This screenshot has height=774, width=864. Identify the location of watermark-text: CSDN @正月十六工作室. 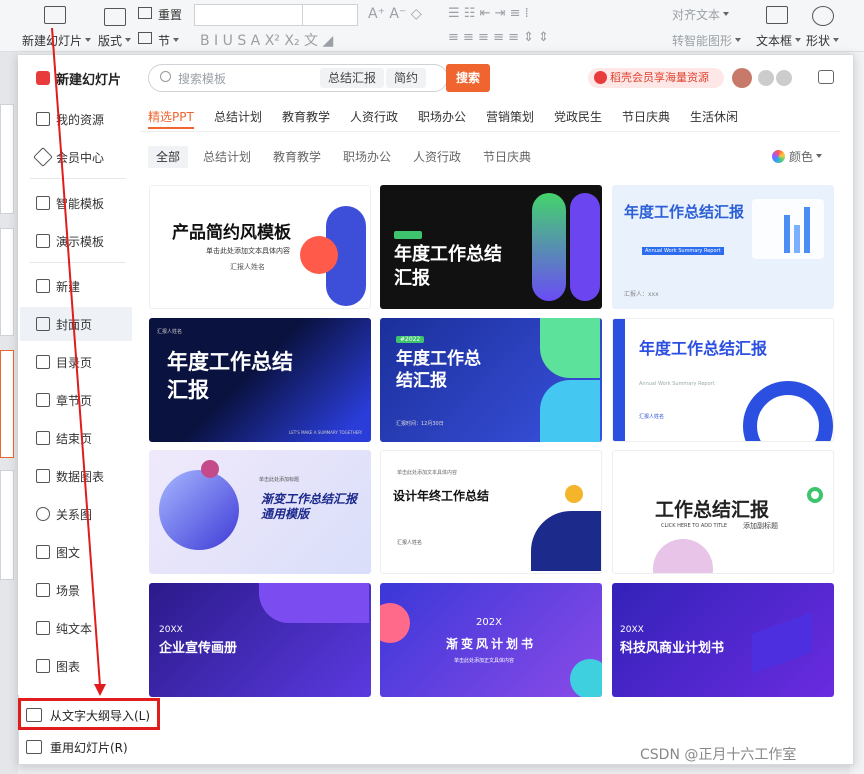
(718, 755).